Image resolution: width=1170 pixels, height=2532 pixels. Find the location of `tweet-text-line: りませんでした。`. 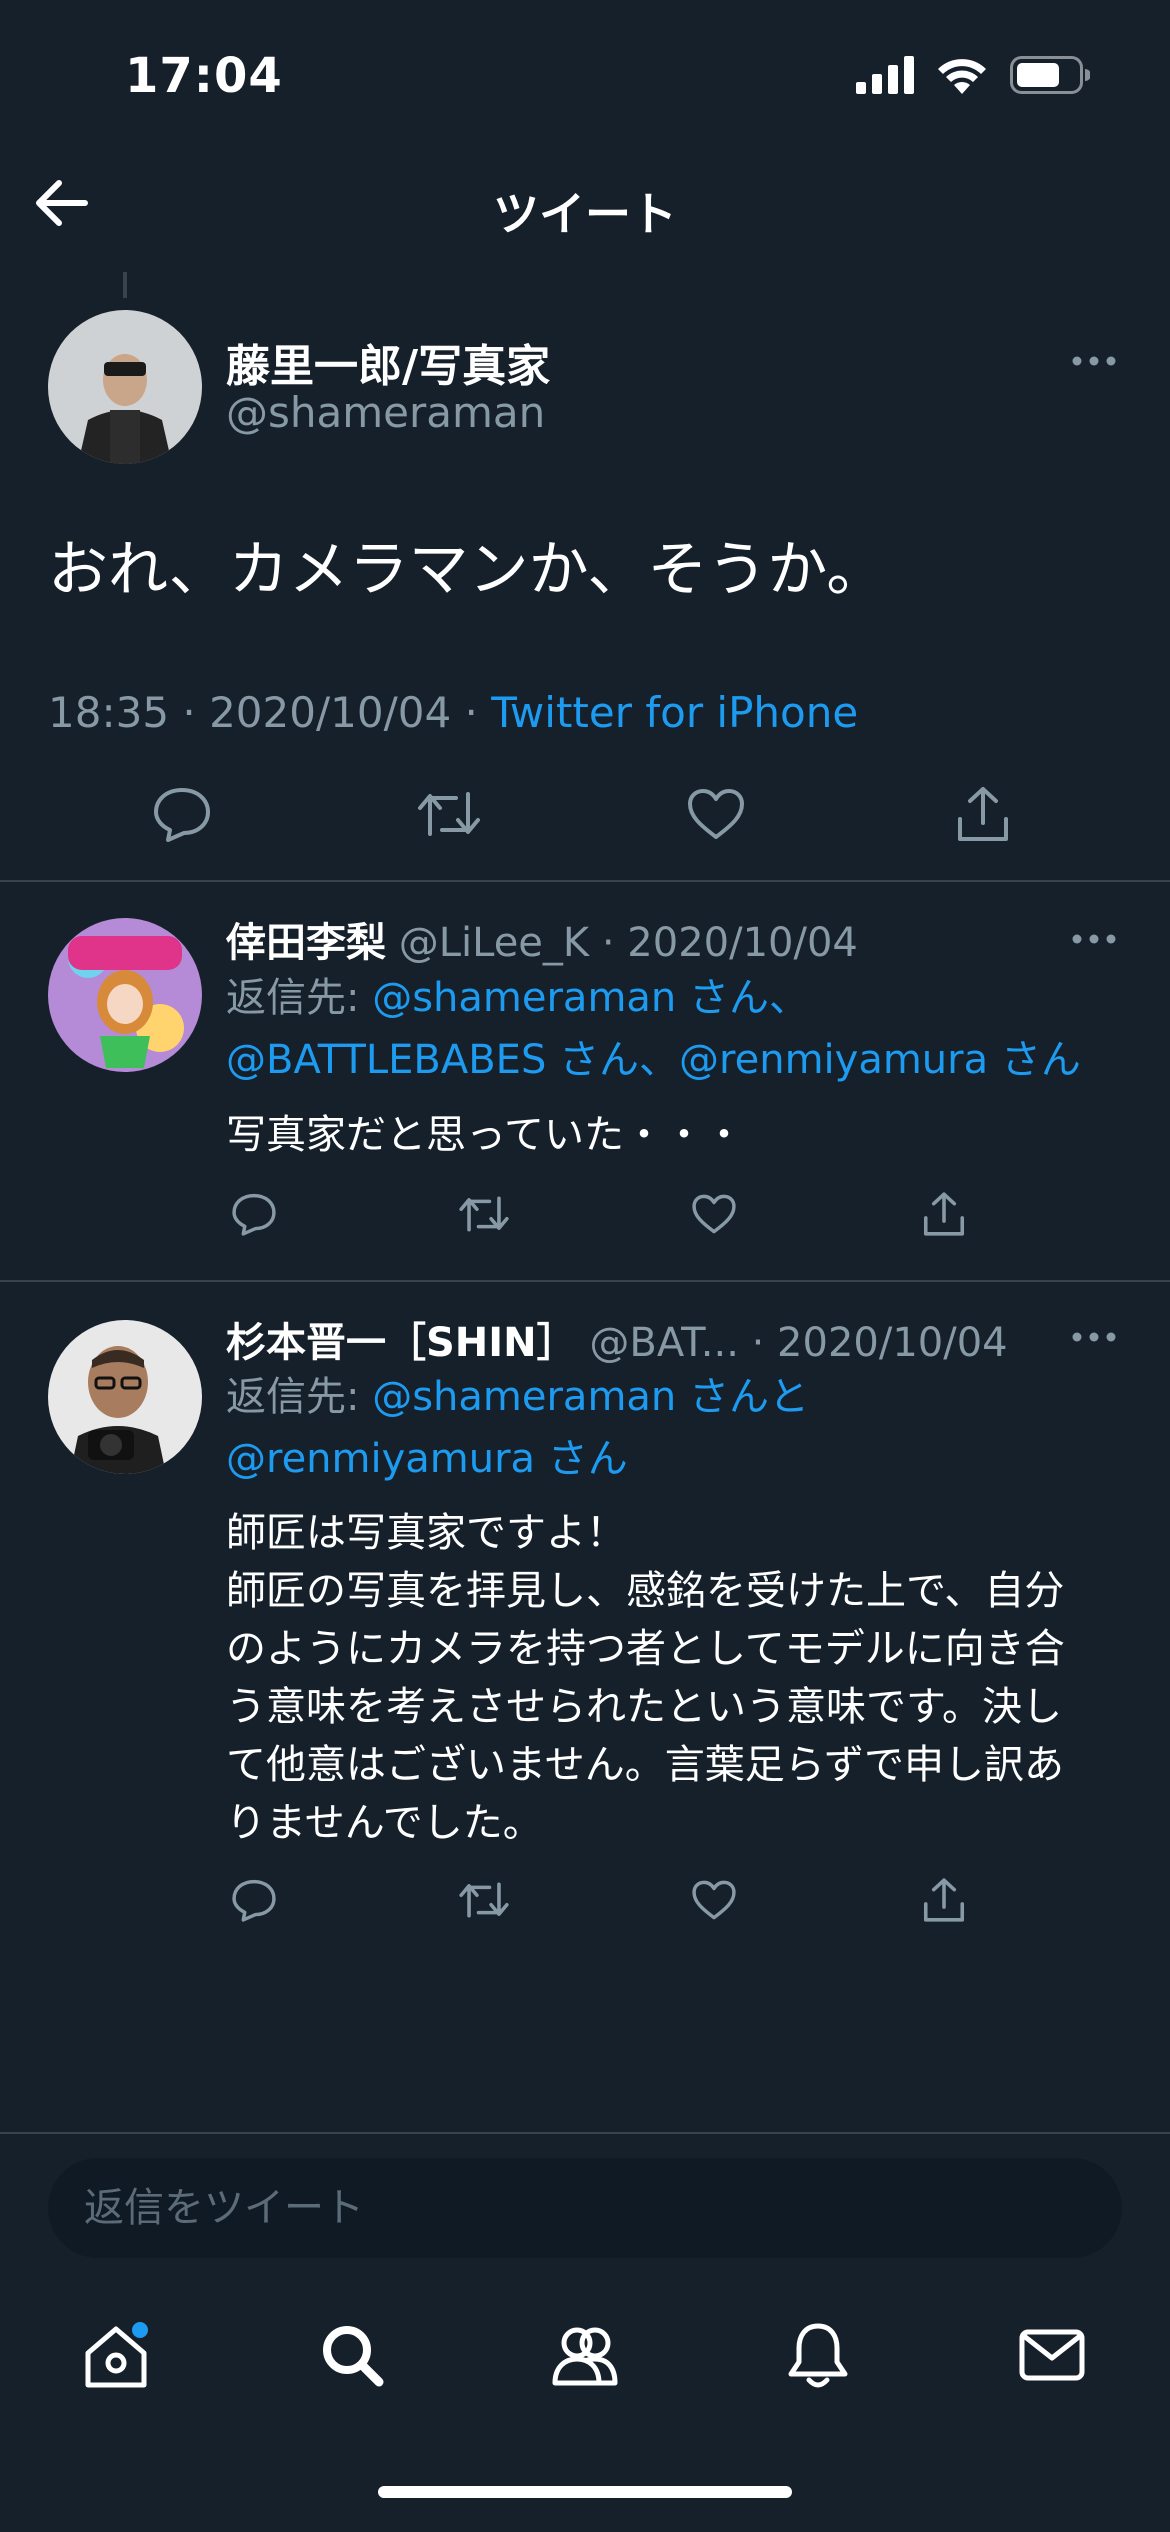

tweet-text-line: りませんでした。 is located at coordinates (384, 1823).